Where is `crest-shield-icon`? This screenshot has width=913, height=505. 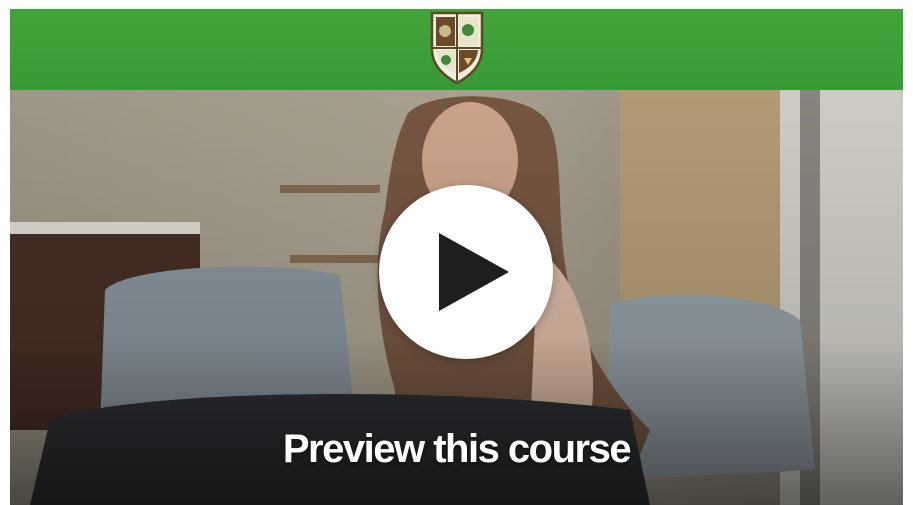
crest-shield-icon is located at coordinates (457, 48).